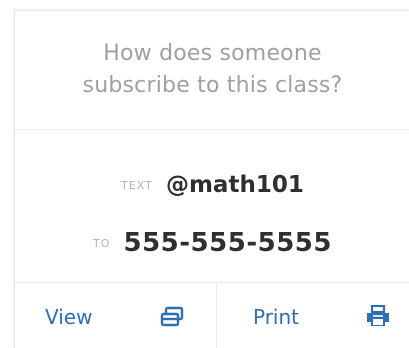  I want to click on view-label: View, so click(69, 317).